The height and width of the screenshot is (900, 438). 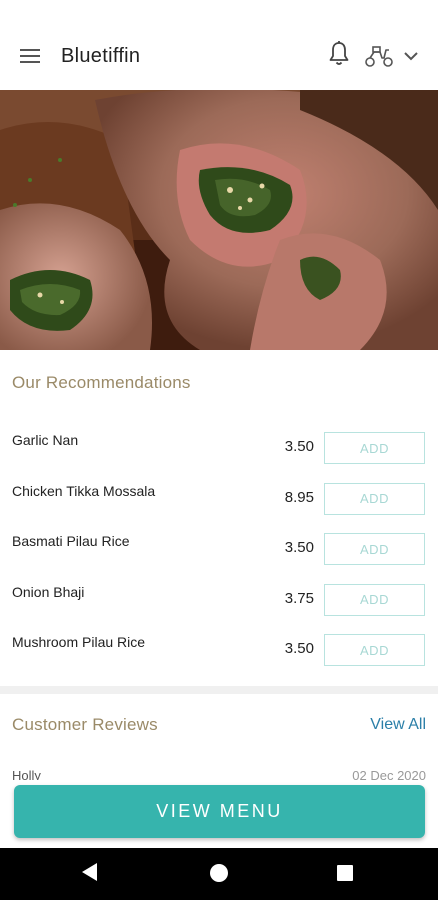 What do you see at coordinates (85, 724) in the screenshot?
I see `reviews-title: Customer Reviews` at bounding box center [85, 724].